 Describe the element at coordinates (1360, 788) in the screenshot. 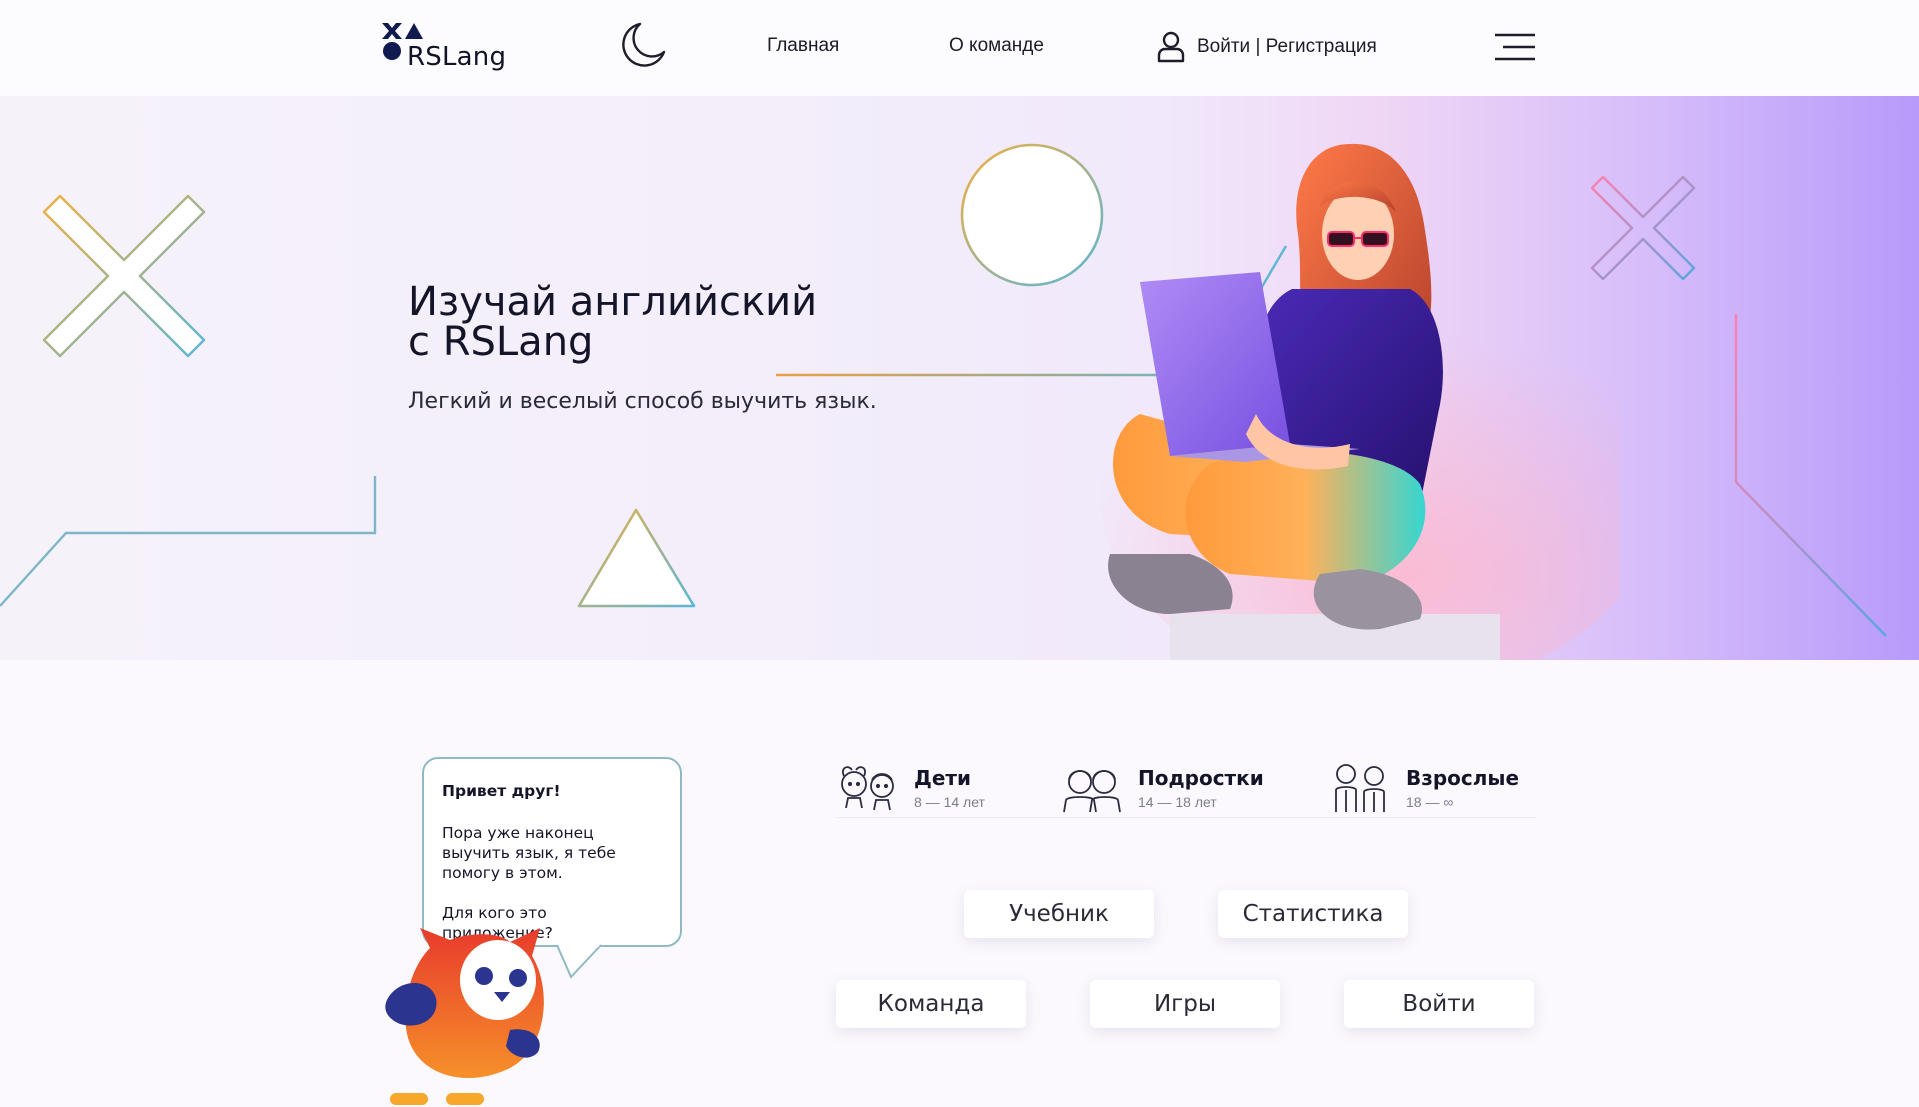

I see `adults-icon` at that location.